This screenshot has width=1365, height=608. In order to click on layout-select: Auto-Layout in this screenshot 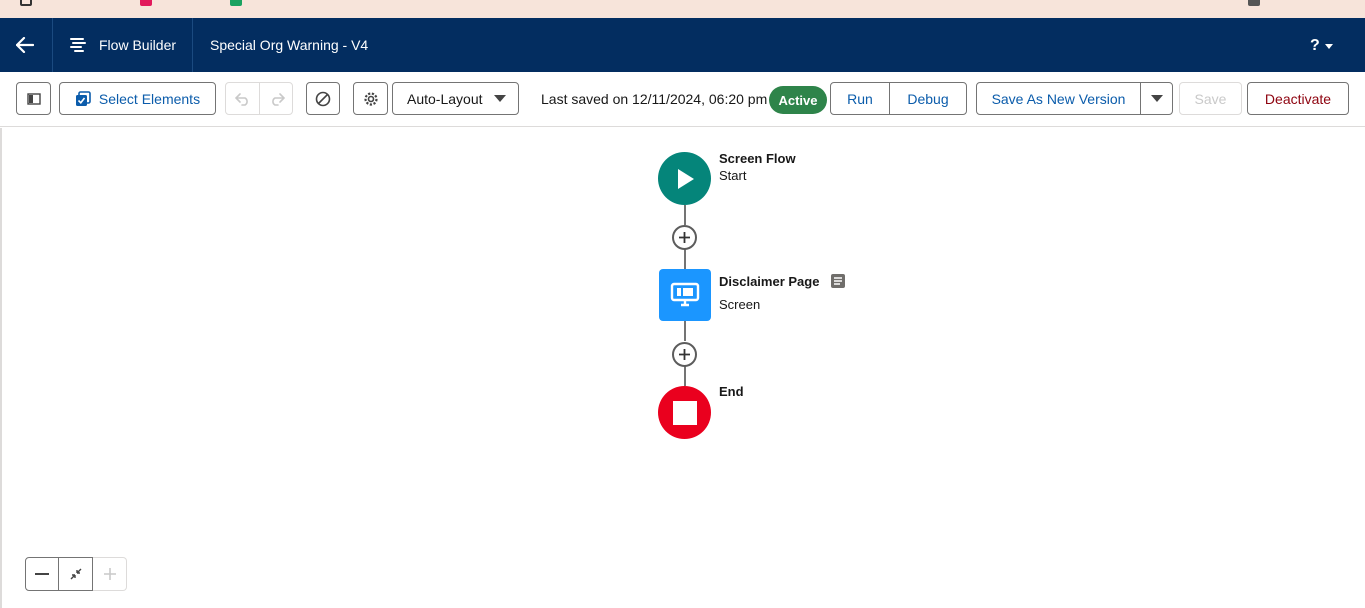, I will do `click(455, 98)`.